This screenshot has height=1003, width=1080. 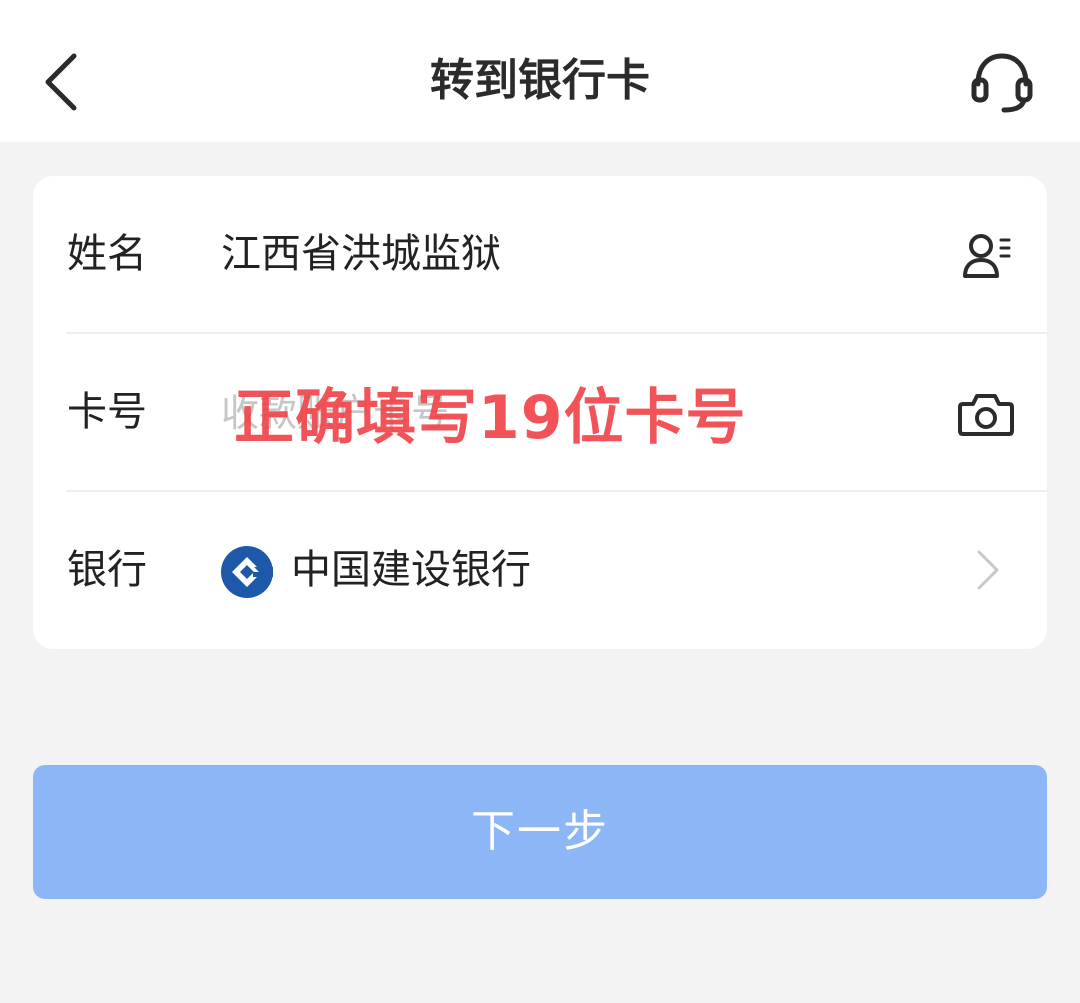 I want to click on bank-select-arrow, so click(x=987, y=570).